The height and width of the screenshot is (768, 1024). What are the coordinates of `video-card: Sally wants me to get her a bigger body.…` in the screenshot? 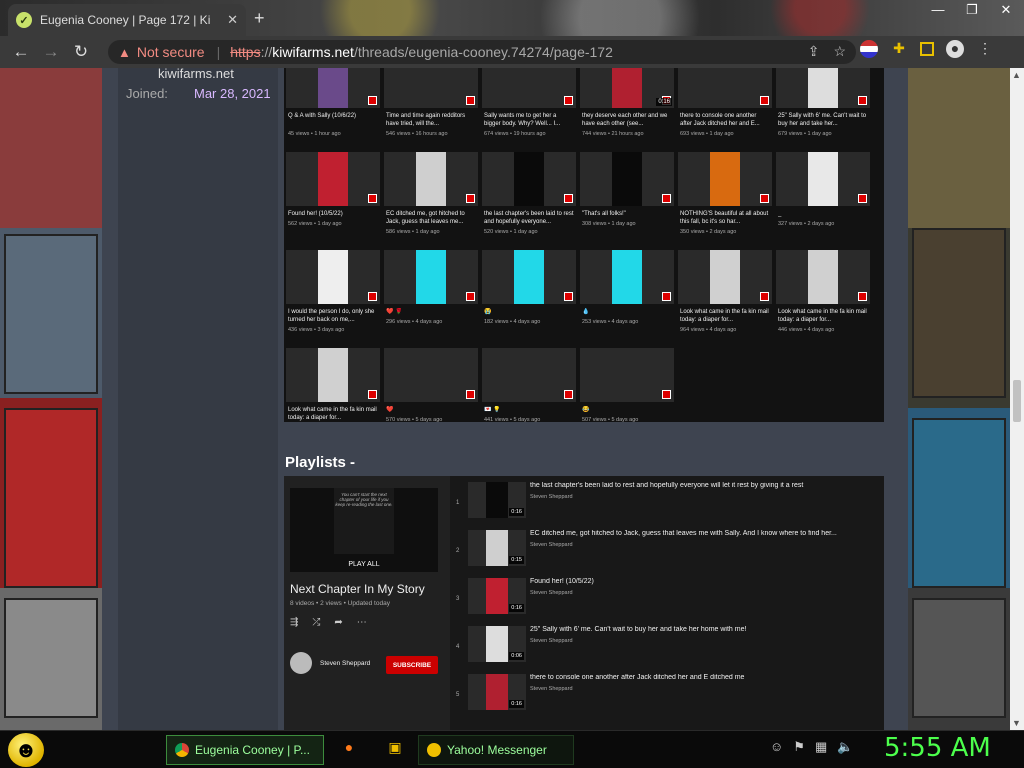 It's located at (528, 109).